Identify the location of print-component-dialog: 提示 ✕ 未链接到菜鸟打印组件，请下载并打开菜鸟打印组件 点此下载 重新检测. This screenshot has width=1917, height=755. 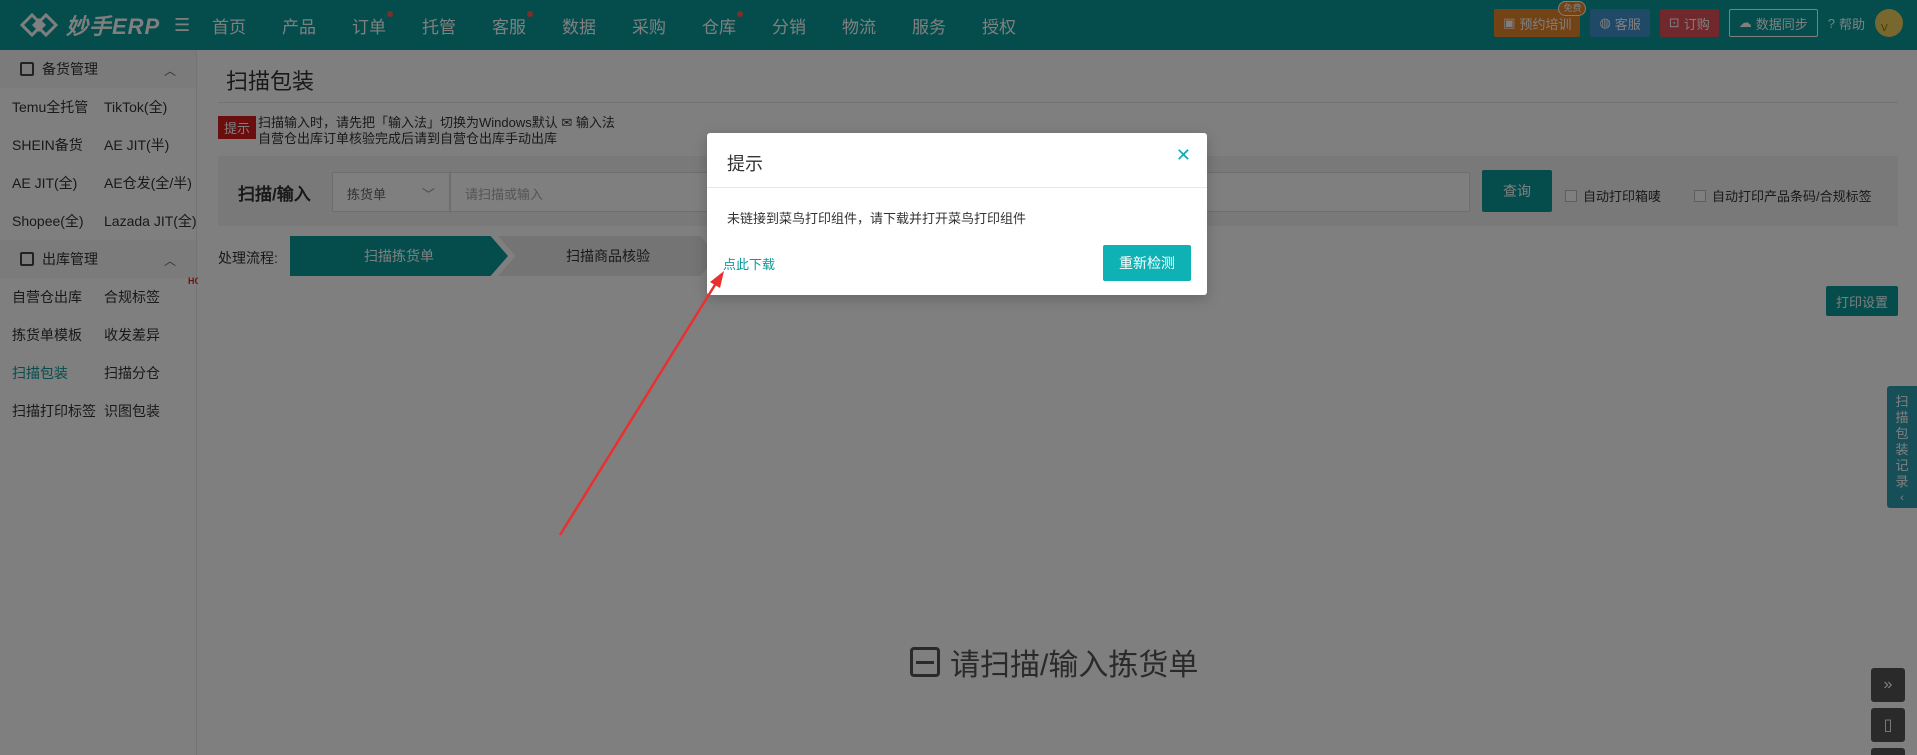
(957, 214).